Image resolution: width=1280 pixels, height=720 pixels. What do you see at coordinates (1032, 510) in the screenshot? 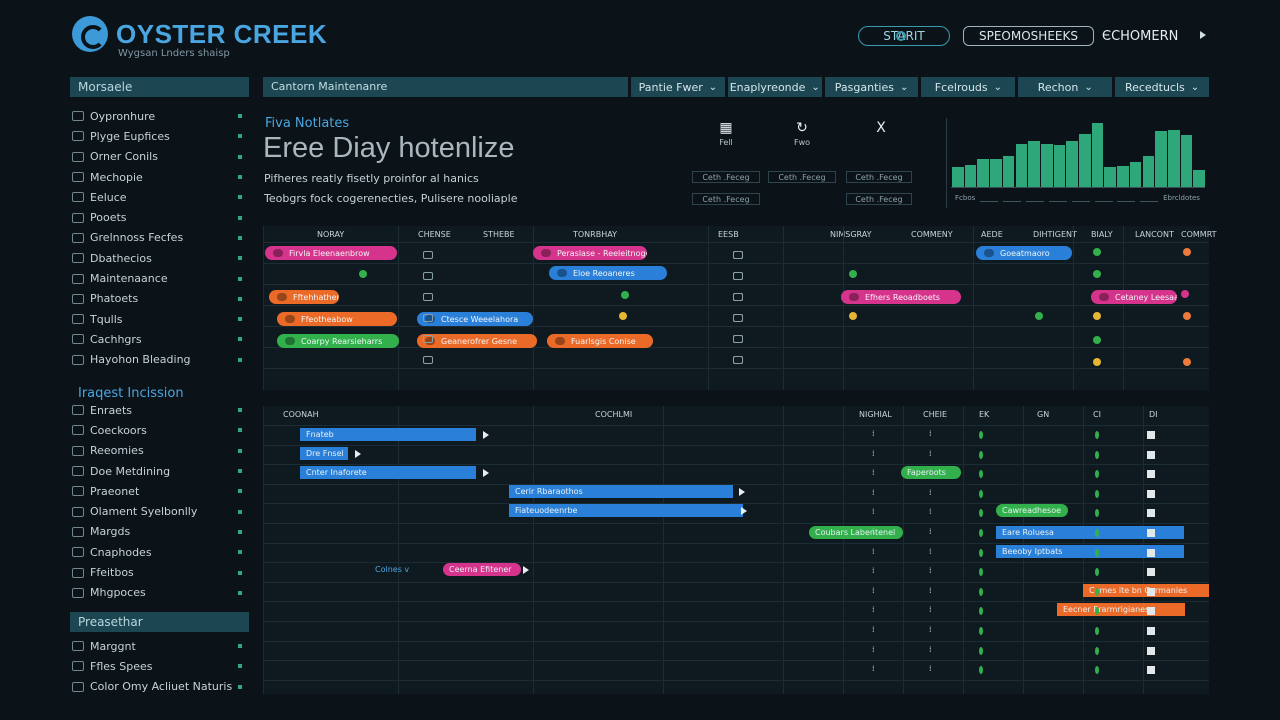
I see `timeline-bar: Cawreadhesoe` at bounding box center [1032, 510].